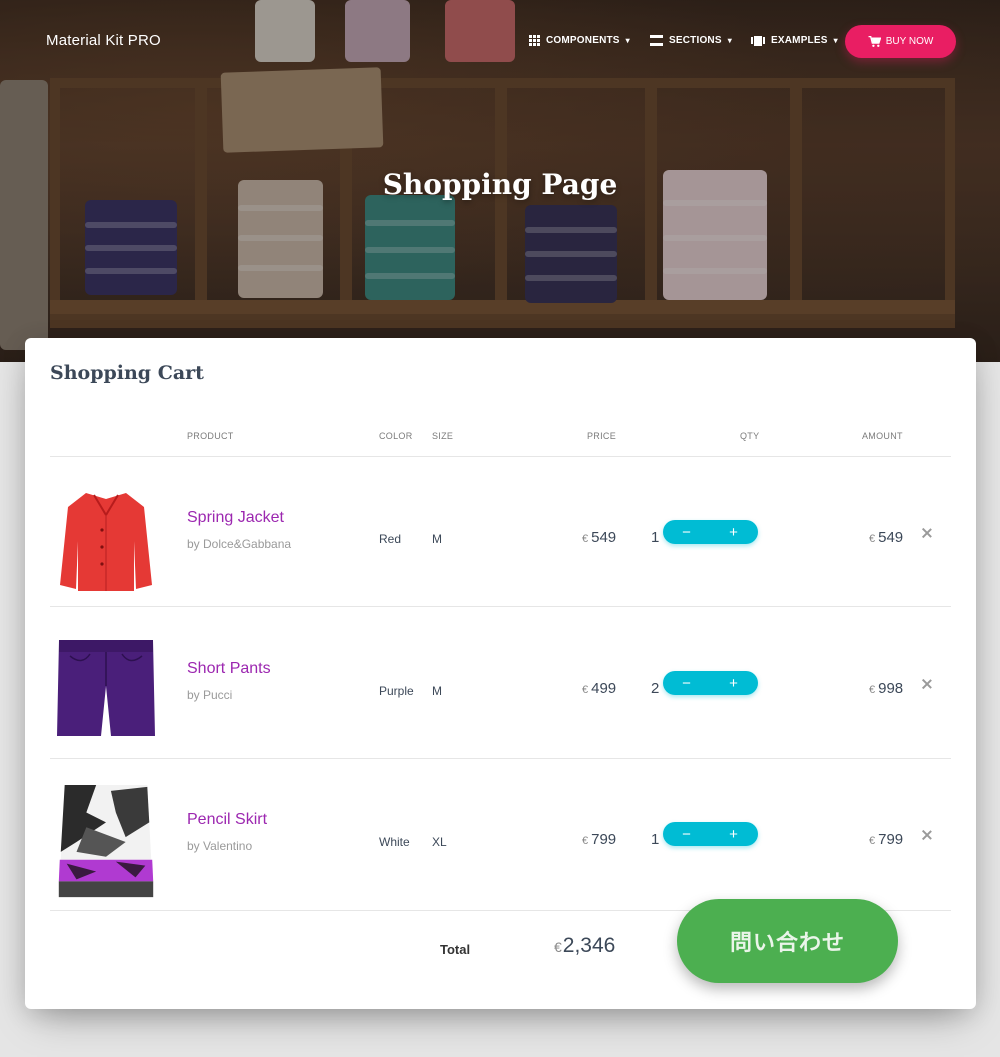 The height and width of the screenshot is (1057, 1000). I want to click on product-amount: €998, so click(886, 688).